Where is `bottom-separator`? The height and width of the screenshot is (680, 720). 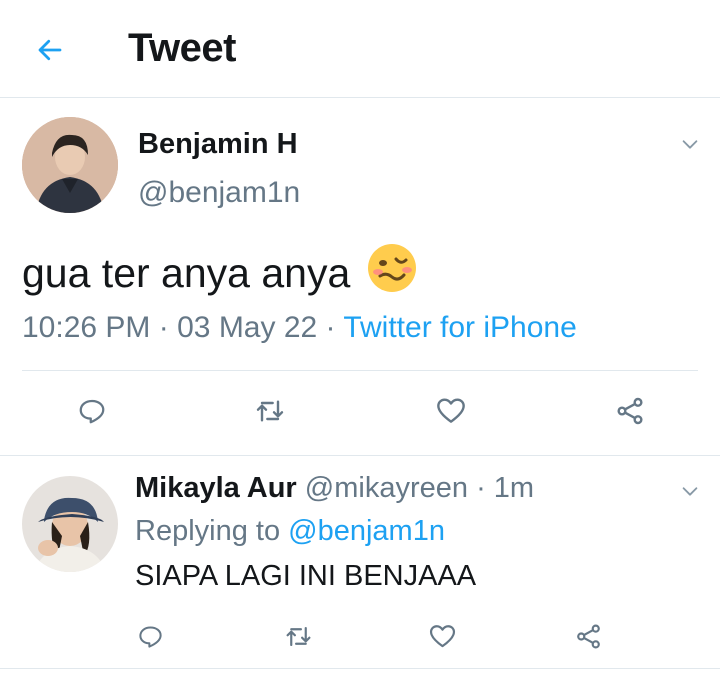 bottom-separator is located at coordinates (360, 668).